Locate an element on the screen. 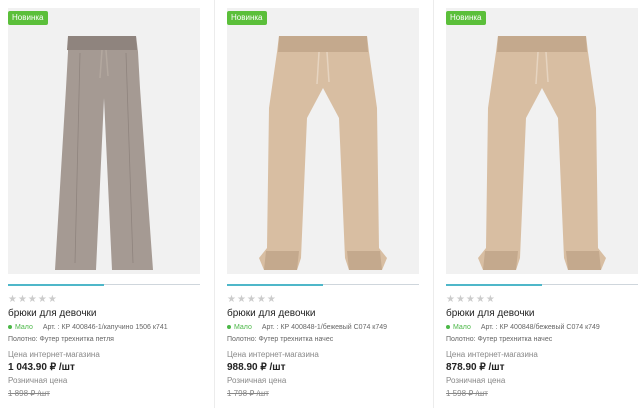 The height and width of the screenshot is (408, 640). retail-price: 1 598 ₽ /шт is located at coordinates (467, 393).